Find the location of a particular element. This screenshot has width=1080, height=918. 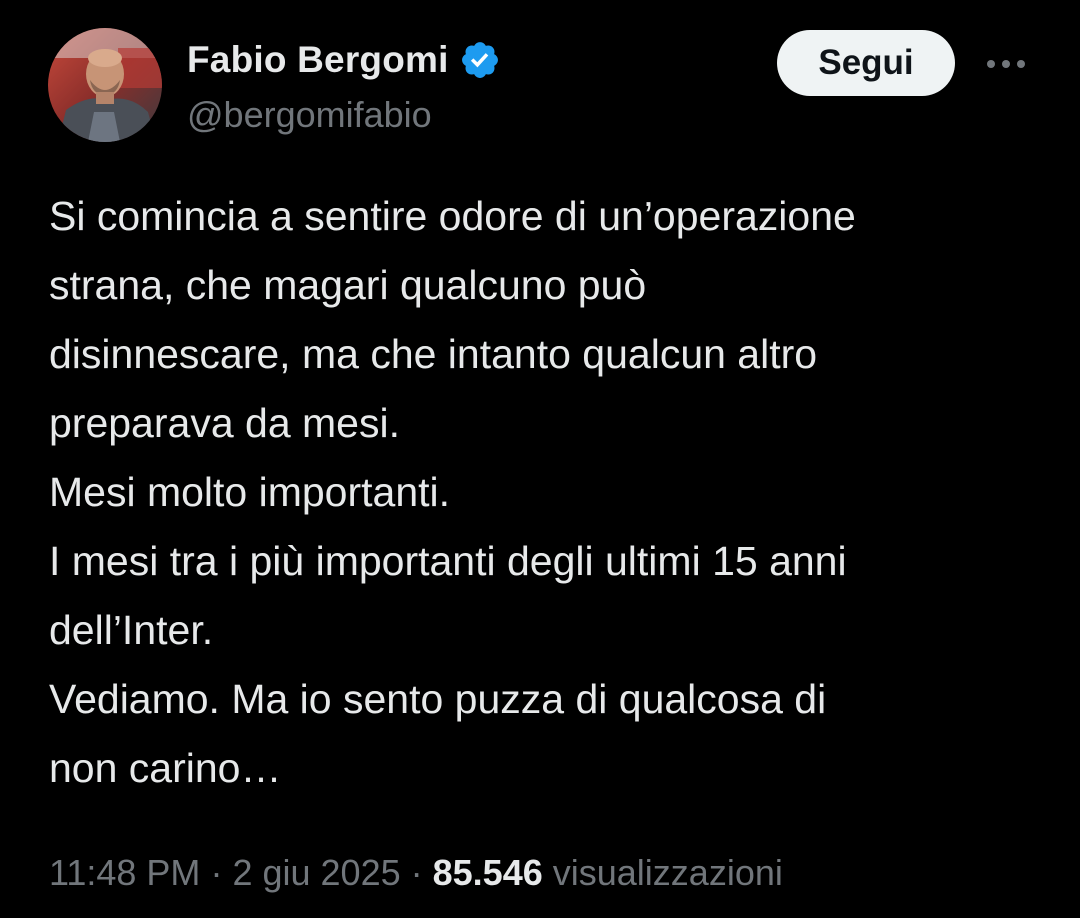

verified-badge-icon is located at coordinates (480, 60).